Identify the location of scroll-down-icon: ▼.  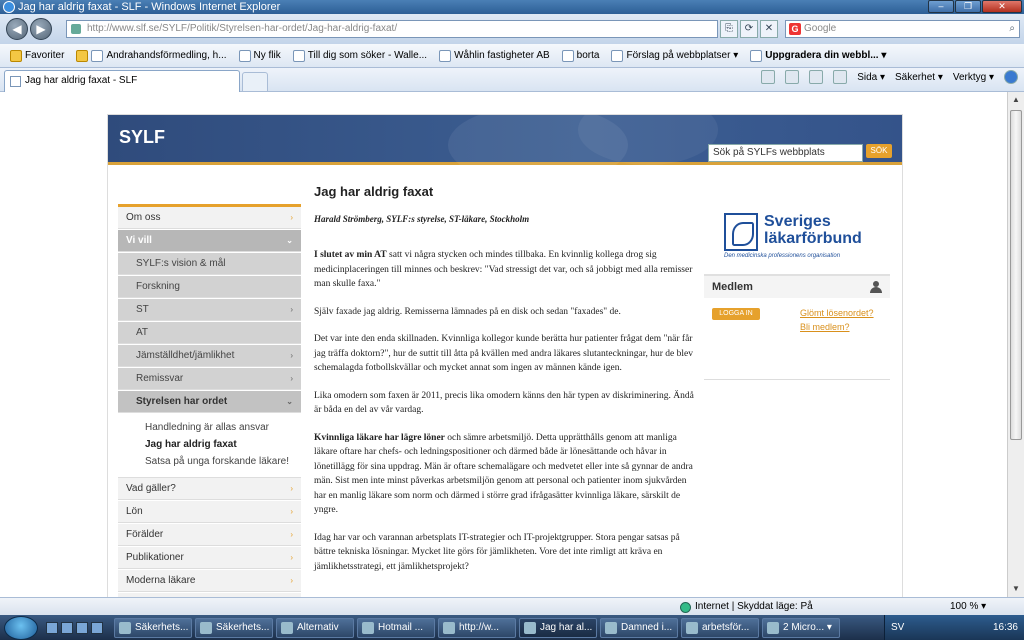
(1016, 589).